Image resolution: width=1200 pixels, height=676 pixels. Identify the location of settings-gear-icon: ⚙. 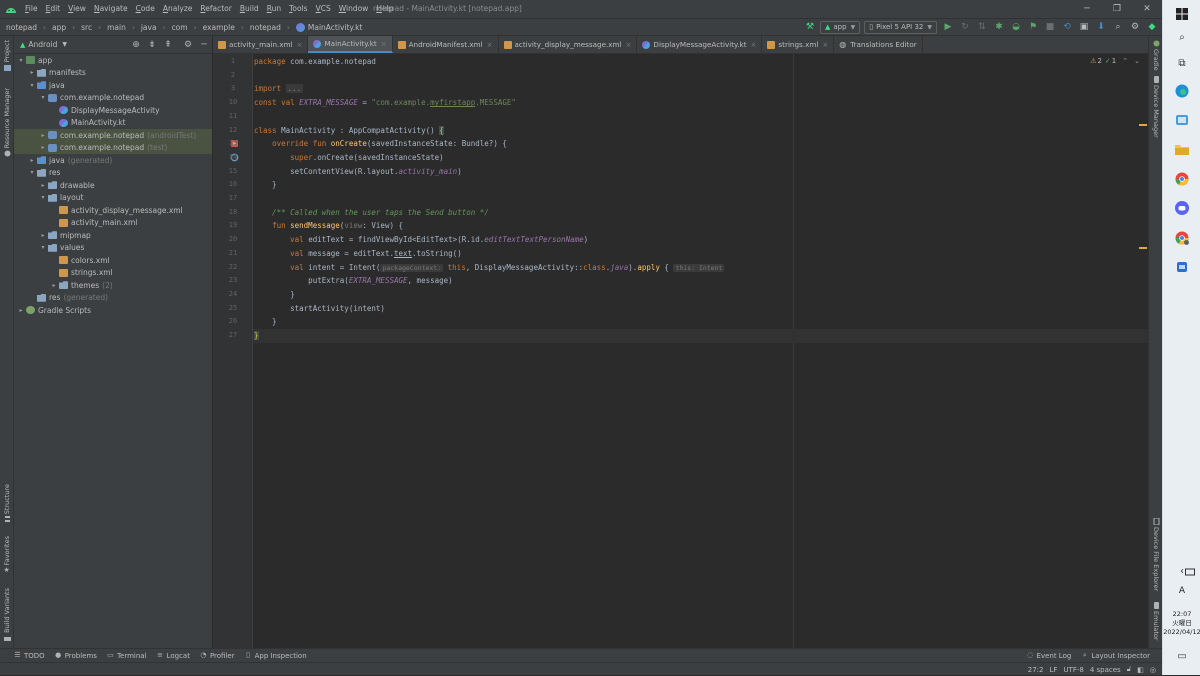
(1135, 27).